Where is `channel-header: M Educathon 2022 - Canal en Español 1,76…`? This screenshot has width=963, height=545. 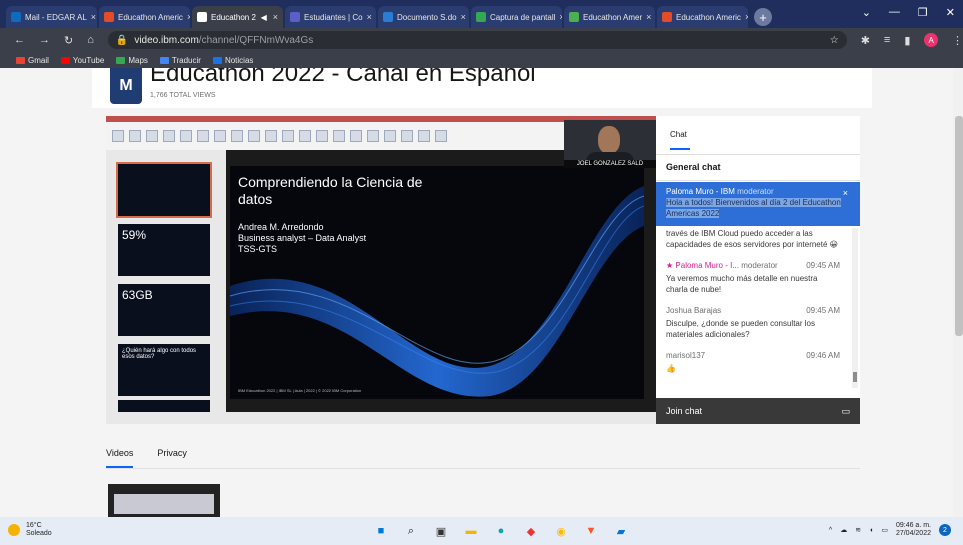 channel-header: M Educathon 2022 - Canal en Español 1,76… is located at coordinates (482, 88).